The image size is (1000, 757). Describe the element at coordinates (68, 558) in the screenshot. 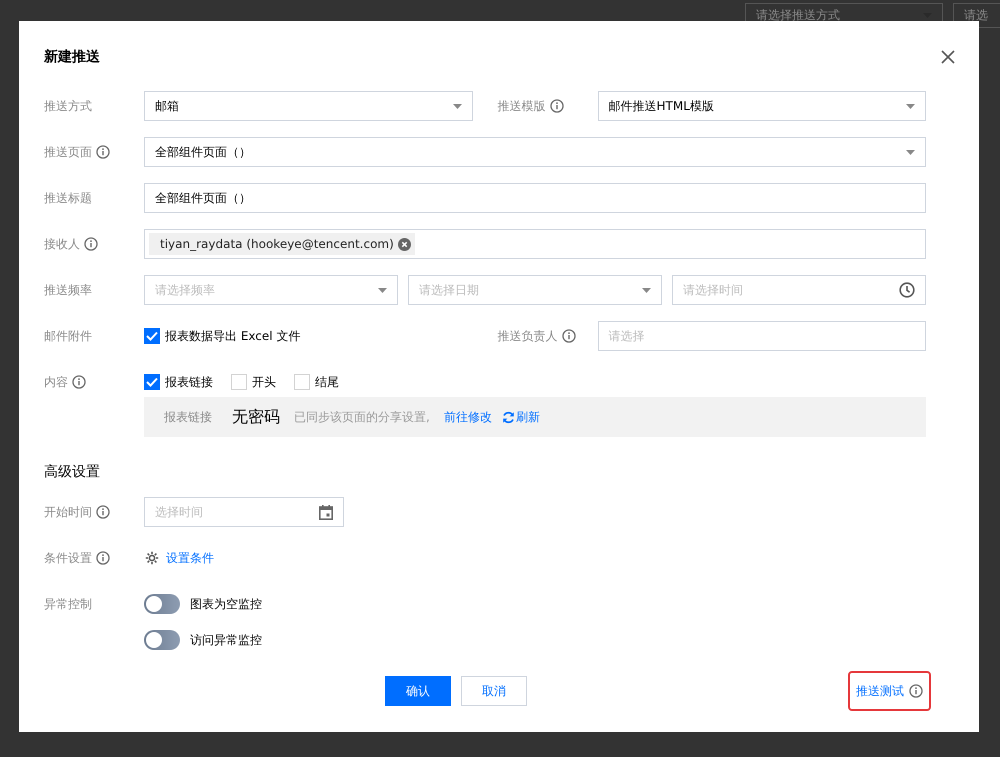

I see `field-label: 条件设置` at that location.